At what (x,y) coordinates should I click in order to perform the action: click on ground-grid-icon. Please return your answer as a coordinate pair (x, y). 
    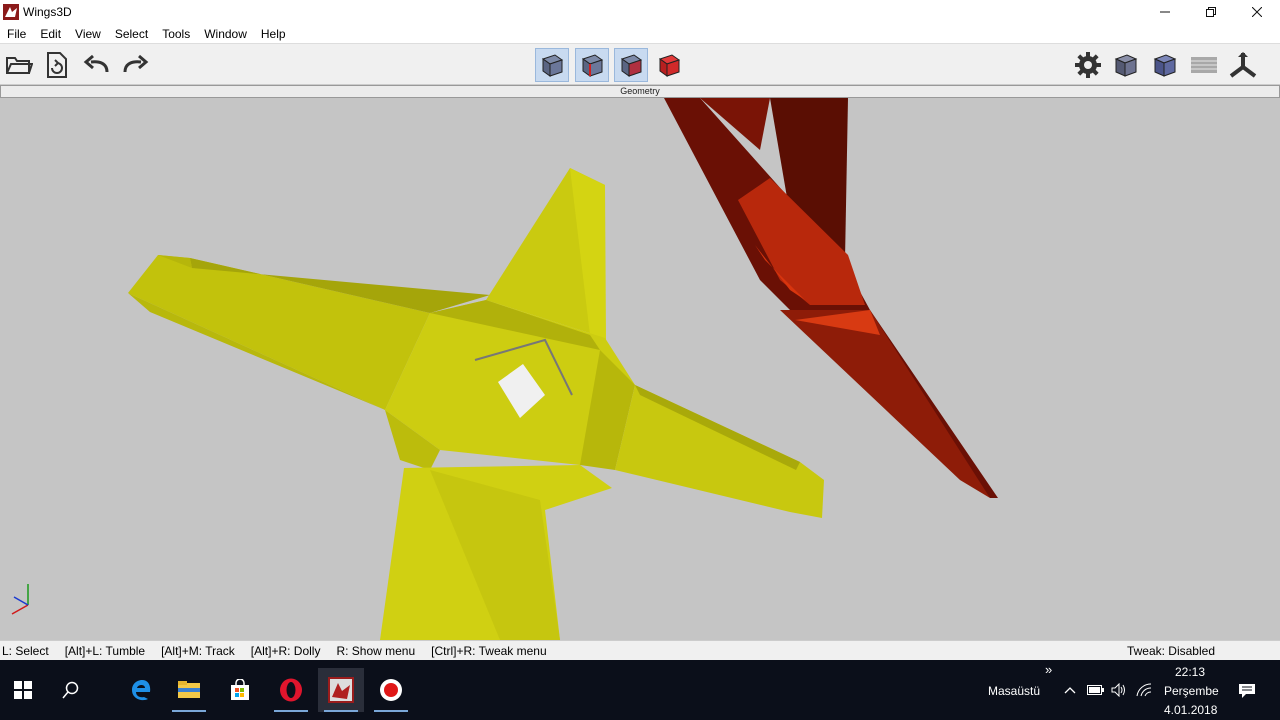
    Looking at the image, I should click on (1204, 65).